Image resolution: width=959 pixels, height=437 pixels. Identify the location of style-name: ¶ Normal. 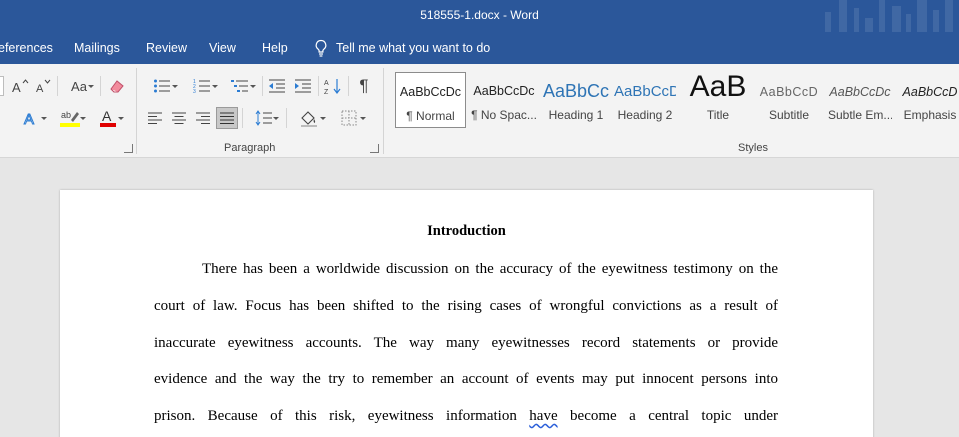
(430, 116).